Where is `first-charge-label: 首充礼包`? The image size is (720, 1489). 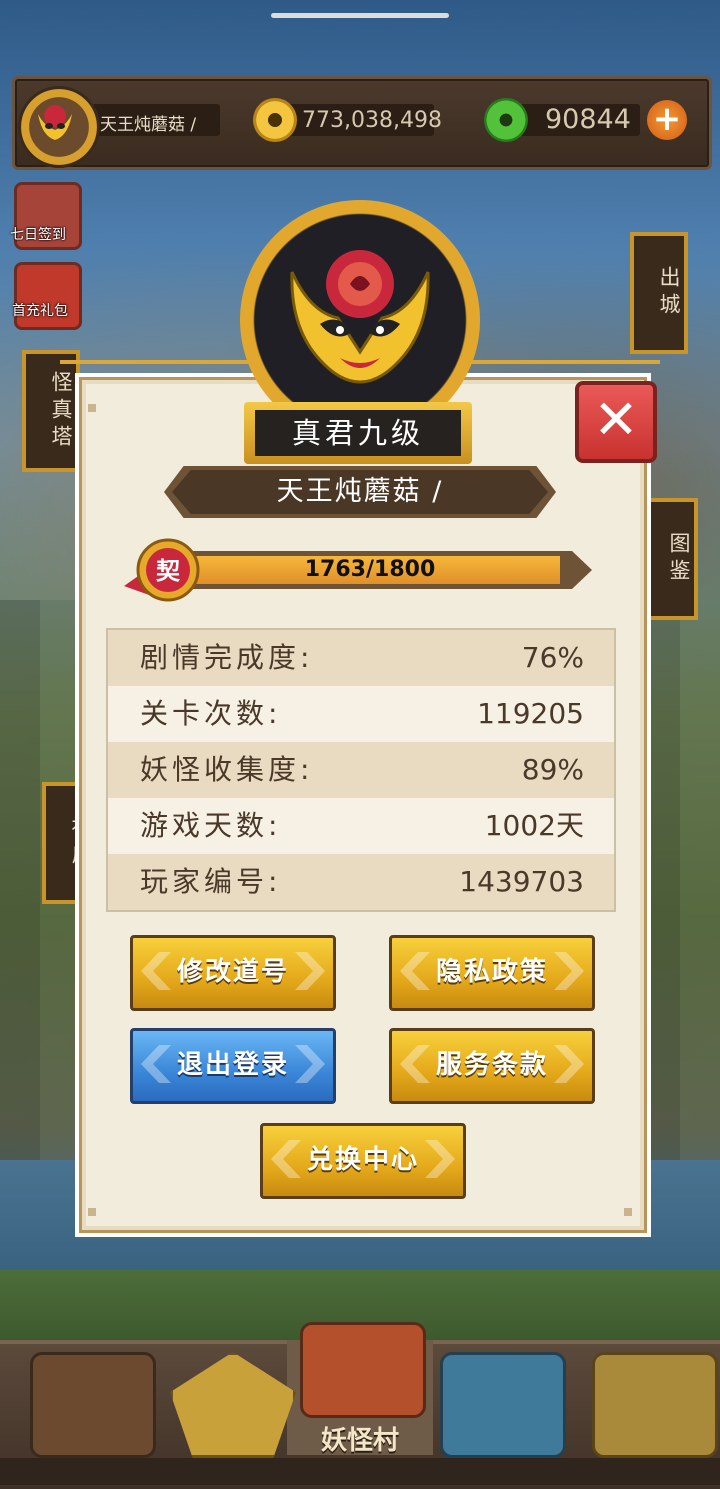
first-charge-label: 首充礼包 is located at coordinates (40, 311).